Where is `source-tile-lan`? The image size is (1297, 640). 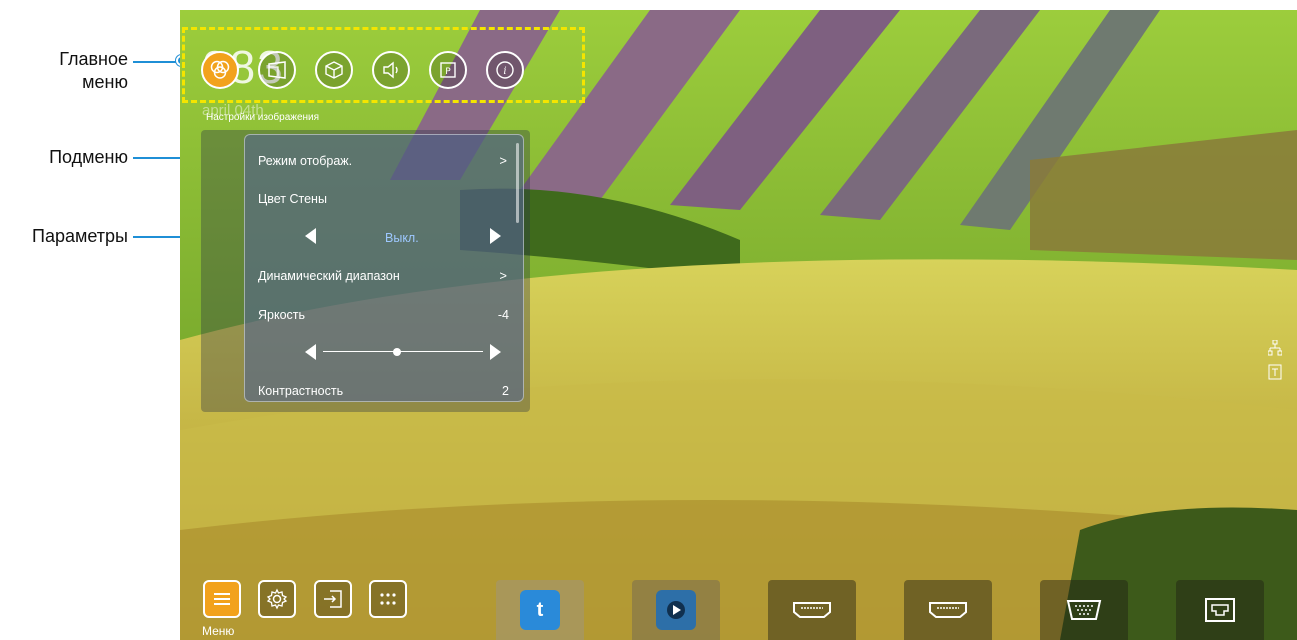
source-tile-lan is located at coordinates (1220, 610).